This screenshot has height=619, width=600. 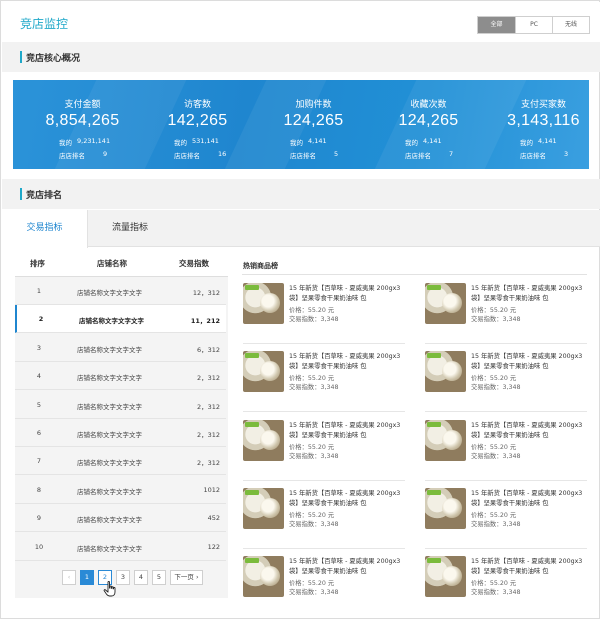 What do you see at coordinates (570, 25) in the screenshot?
I see `device-filter-wireless: 无线` at bounding box center [570, 25].